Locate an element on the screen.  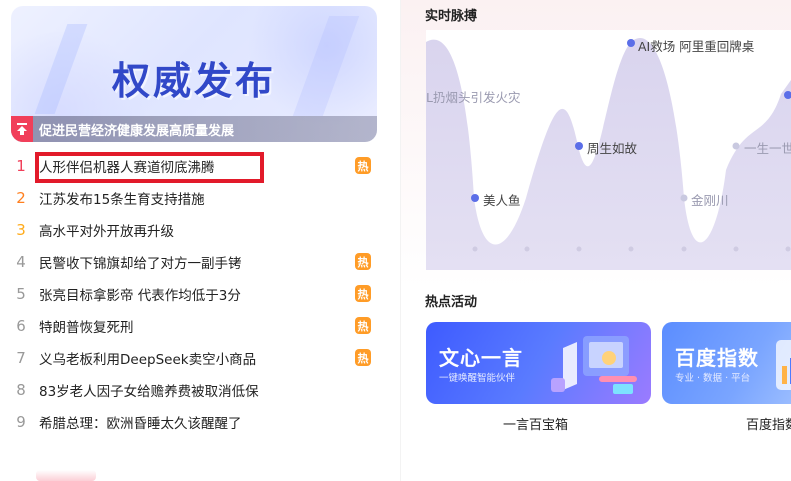
event-card-wenxin: 文心一言 一键唤醒智能伙伴 is located at coordinates (538, 363).